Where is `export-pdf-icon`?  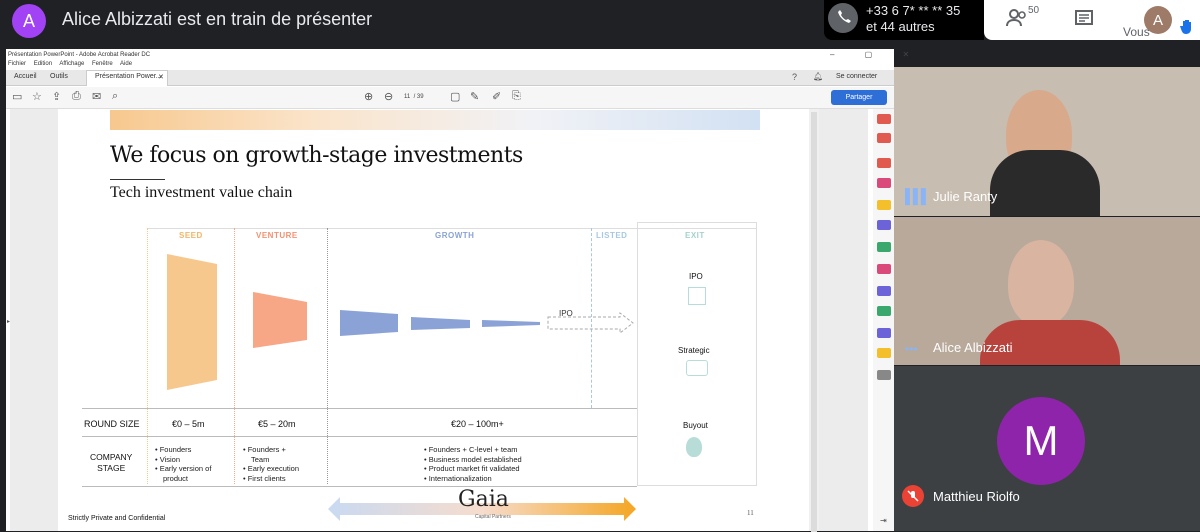
export-pdf-icon is located at coordinates (884, 138).